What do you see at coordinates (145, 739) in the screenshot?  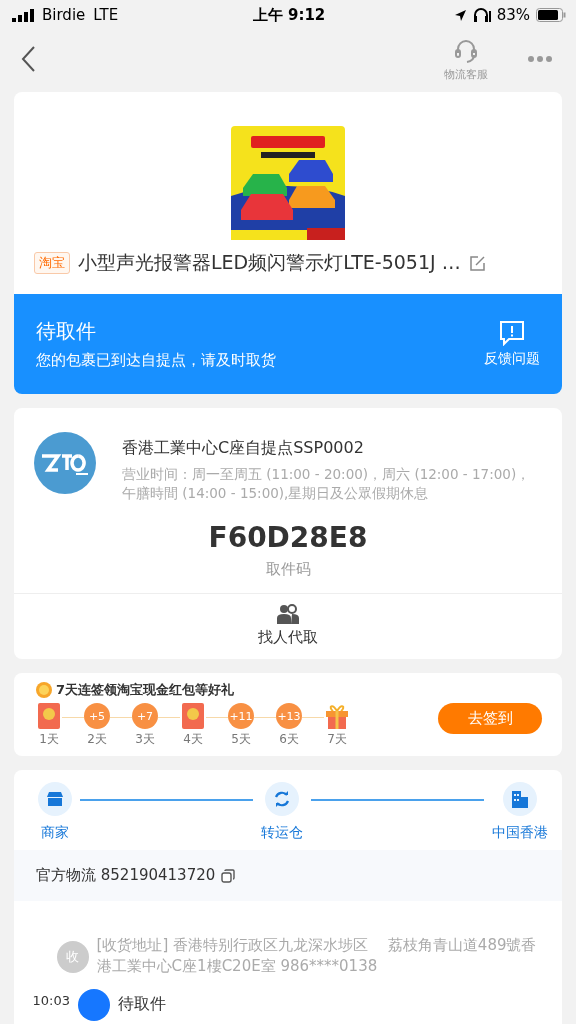 I see `day-label: 3天` at bounding box center [145, 739].